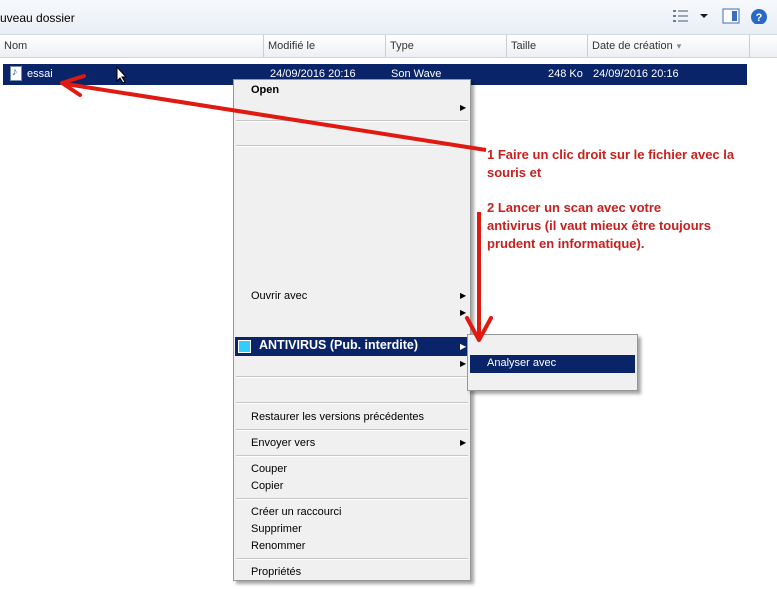  I want to click on column-header-created: Date de création ▾, so click(669, 46).